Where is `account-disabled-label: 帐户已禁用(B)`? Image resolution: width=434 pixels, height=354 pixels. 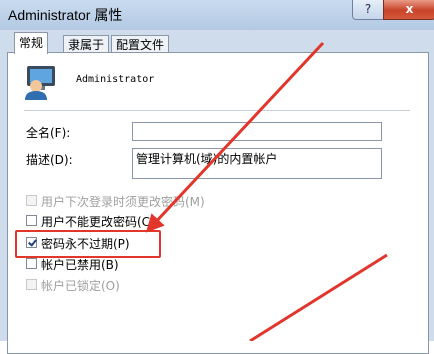
account-disabled-label: 帐户已禁用(B) is located at coordinates (80, 265).